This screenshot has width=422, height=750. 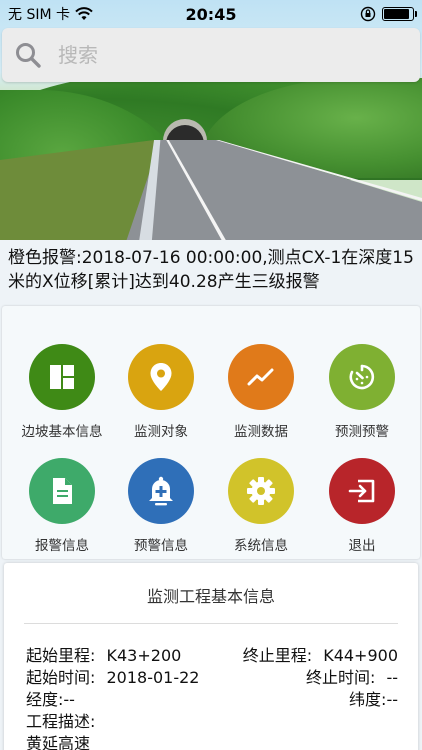 I want to click on info-card-title: 监测工程基本信息, so click(x=210, y=596).